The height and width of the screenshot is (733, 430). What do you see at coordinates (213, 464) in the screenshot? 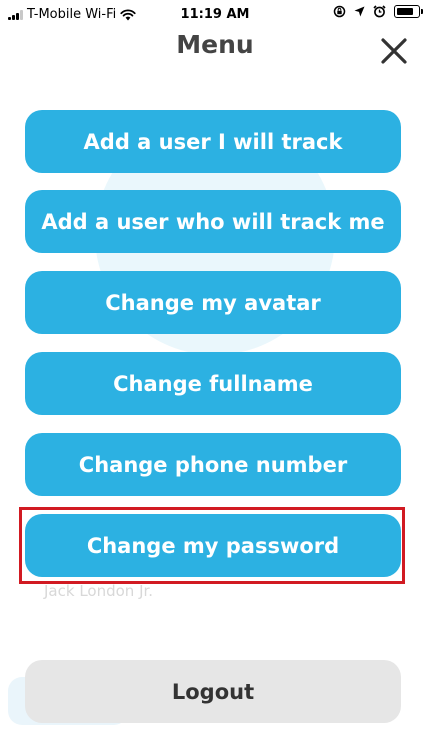
I see `change-phone-number-button: Change phone number` at bounding box center [213, 464].